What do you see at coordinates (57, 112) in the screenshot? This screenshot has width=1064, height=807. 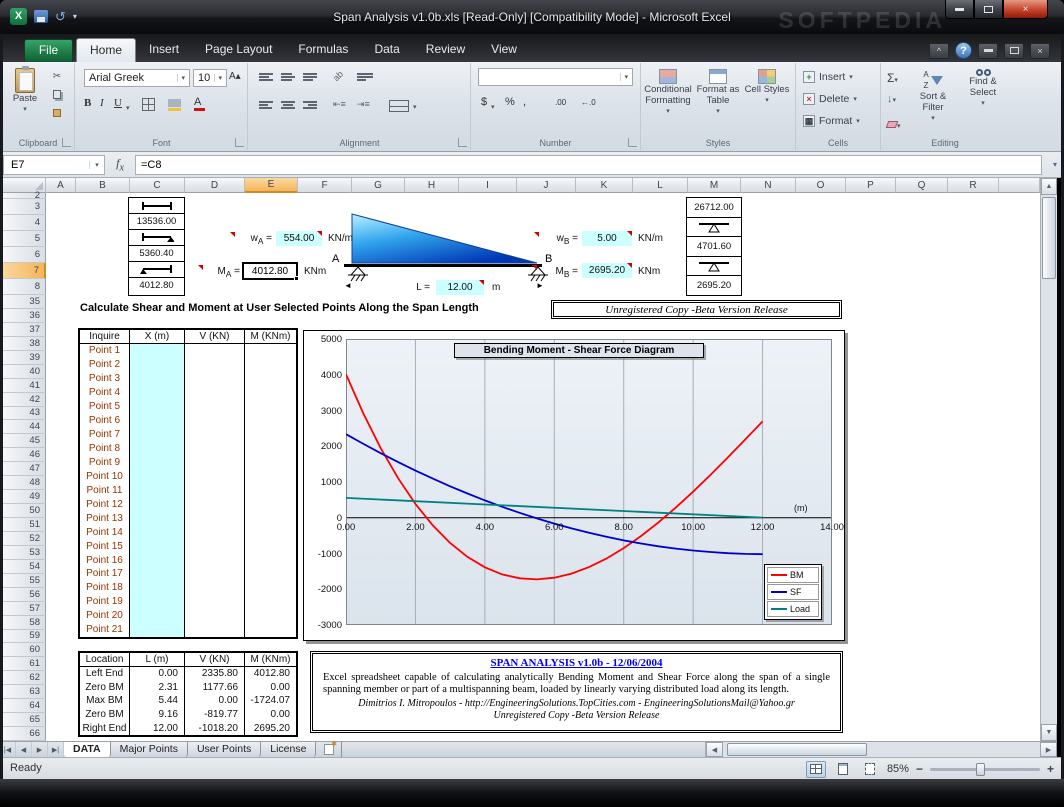 I see `format-painter-button` at bounding box center [57, 112].